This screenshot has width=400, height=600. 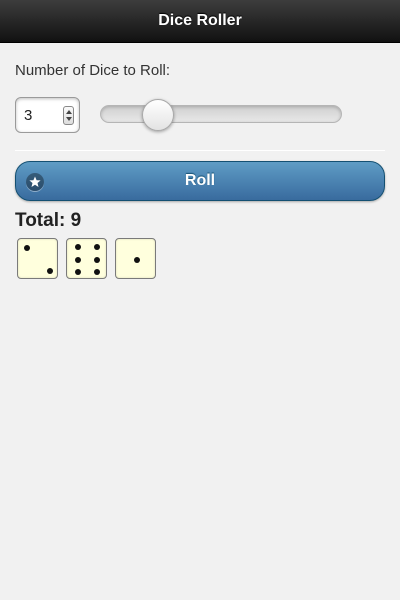 I want to click on slider-handle, so click(x=158, y=115).